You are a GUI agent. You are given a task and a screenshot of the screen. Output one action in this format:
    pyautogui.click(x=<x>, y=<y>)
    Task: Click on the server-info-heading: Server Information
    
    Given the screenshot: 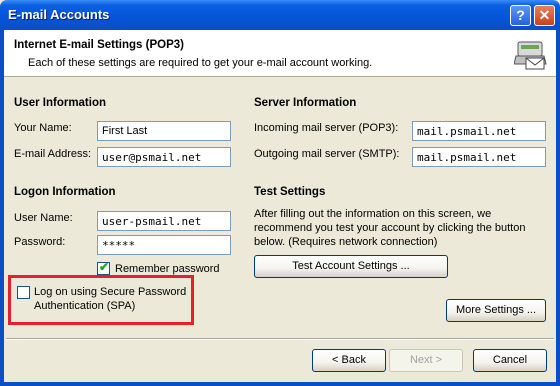 What is the action you would take?
    pyautogui.click(x=305, y=103)
    